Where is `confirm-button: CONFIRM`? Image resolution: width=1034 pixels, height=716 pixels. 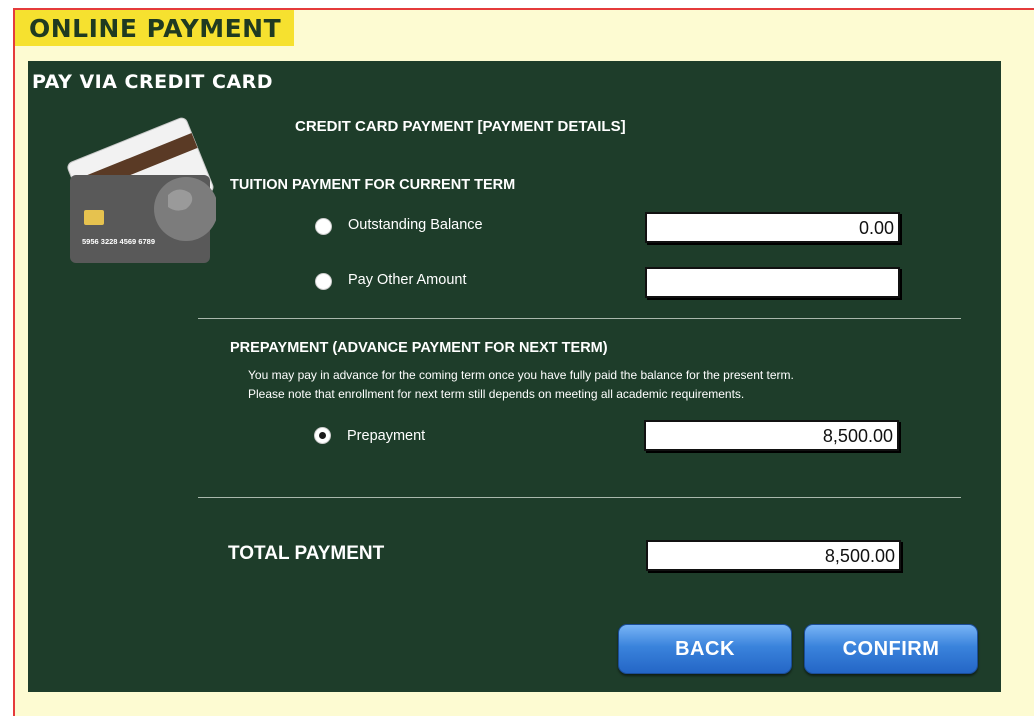 confirm-button: CONFIRM is located at coordinates (891, 649).